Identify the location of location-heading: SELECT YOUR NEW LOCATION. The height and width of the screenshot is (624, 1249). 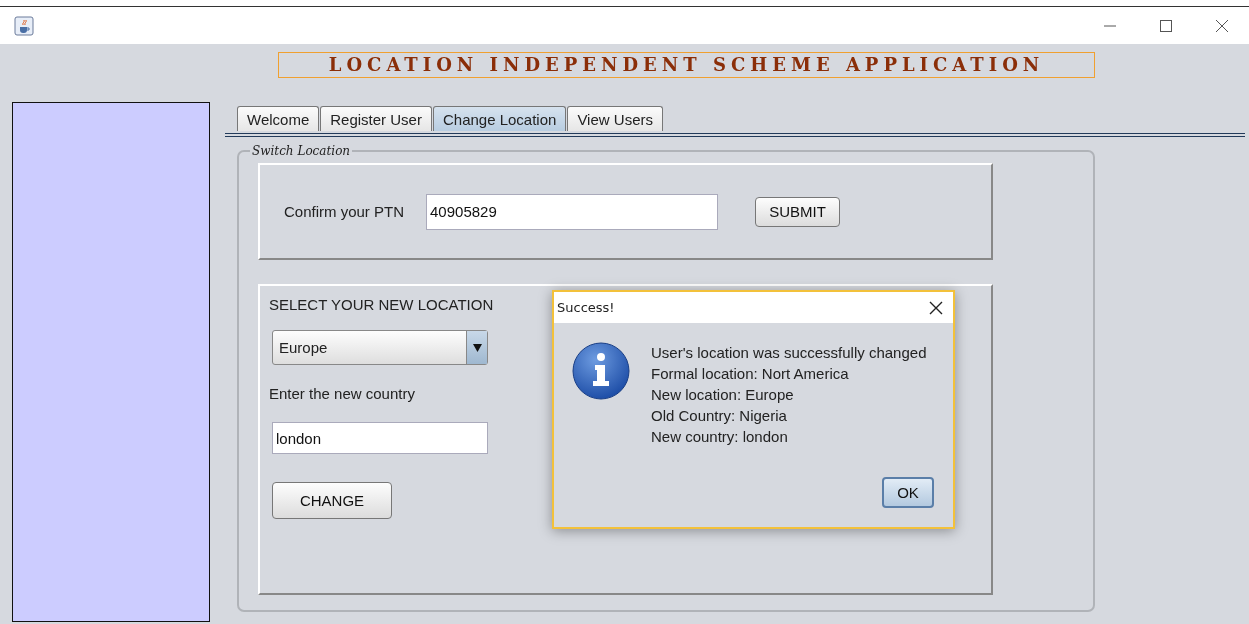
(381, 304).